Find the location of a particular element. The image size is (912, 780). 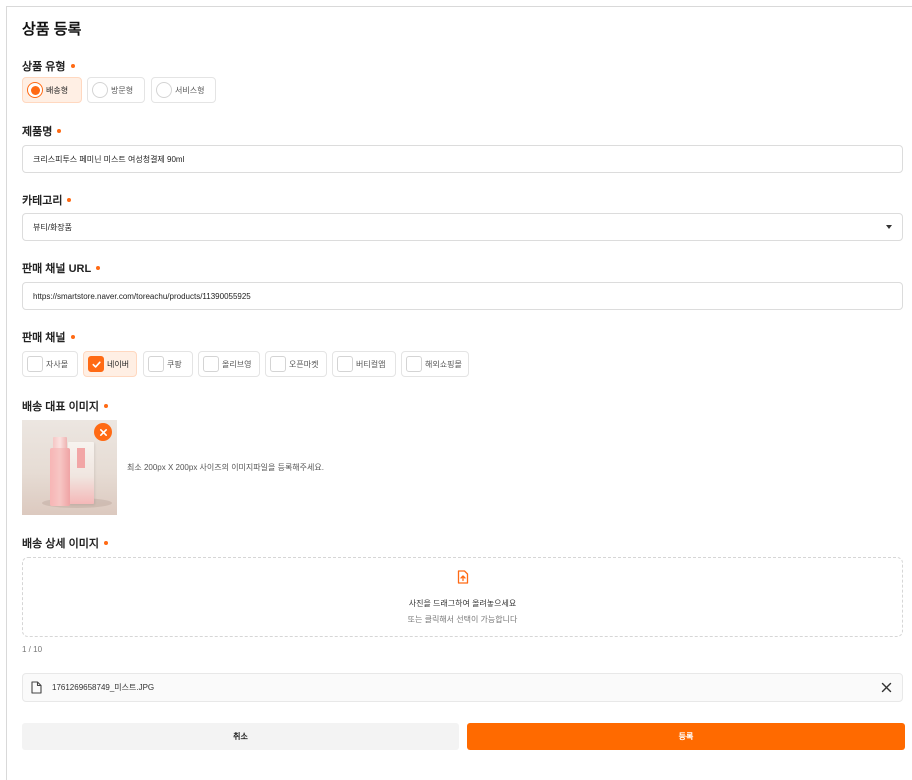

dropzone-subtext: 또는 클릭해서 선택이 가능합니다 is located at coordinates (462, 619).